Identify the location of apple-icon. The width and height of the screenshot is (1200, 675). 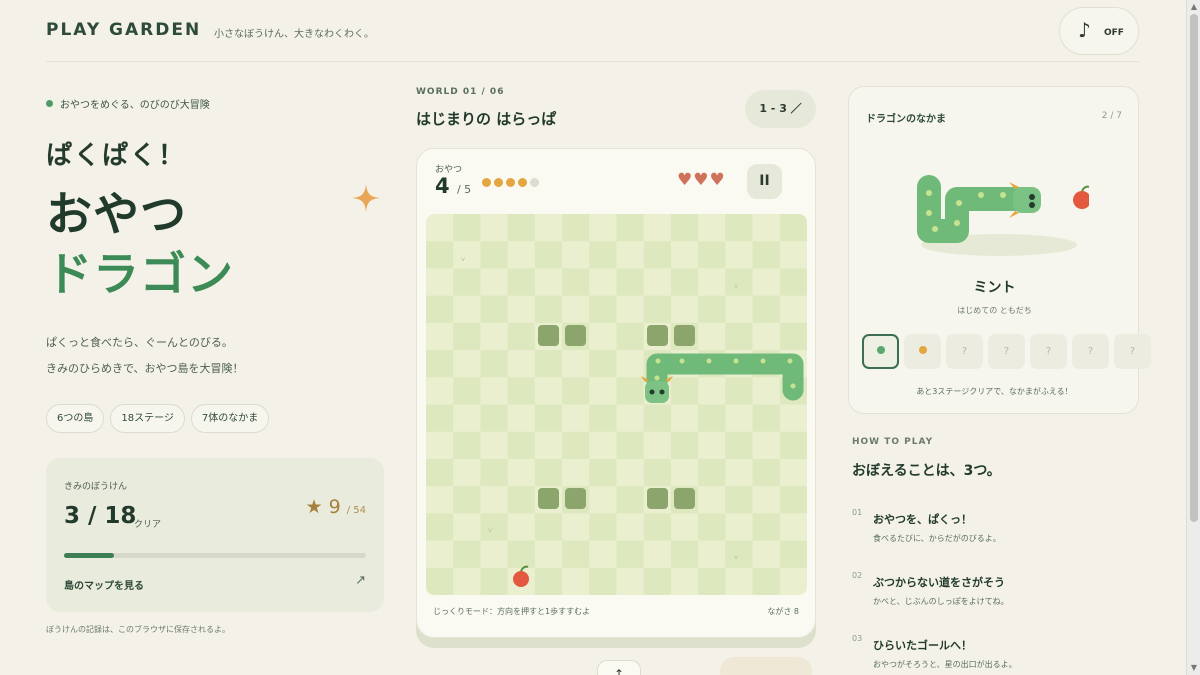
(1081, 200).